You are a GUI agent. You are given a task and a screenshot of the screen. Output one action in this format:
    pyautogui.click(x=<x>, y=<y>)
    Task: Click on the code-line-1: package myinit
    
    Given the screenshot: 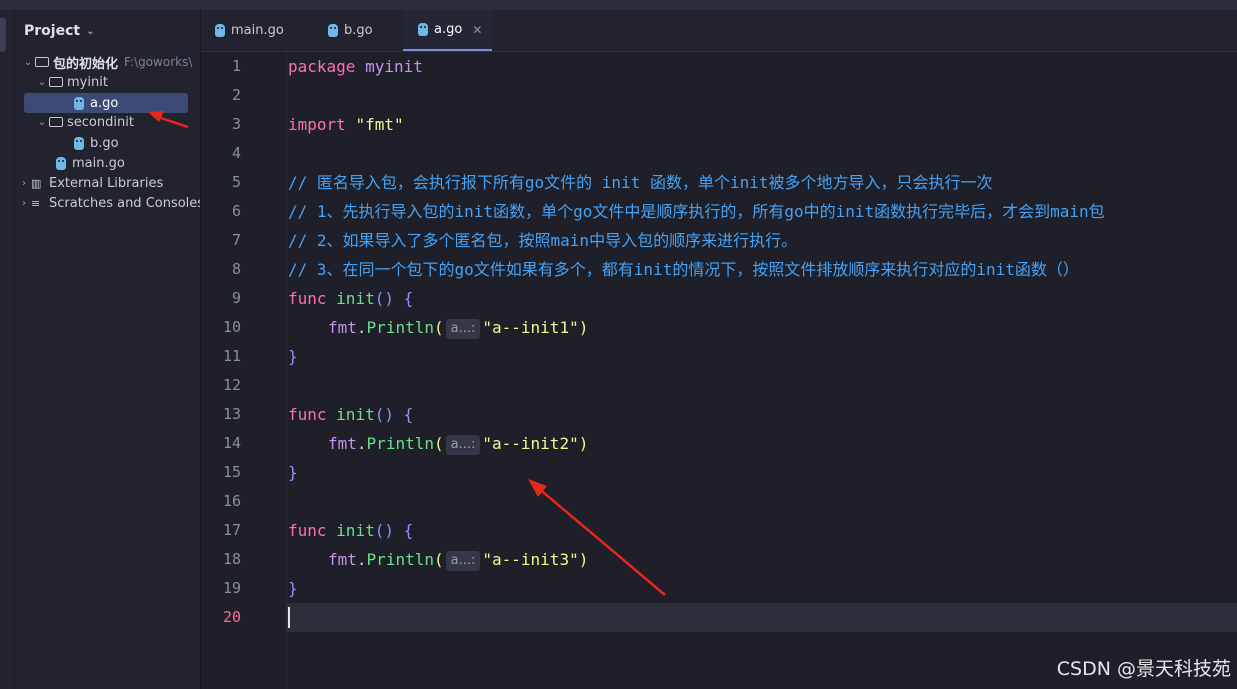 What is the action you would take?
    pyautogui.click(x=355, y=66)
    